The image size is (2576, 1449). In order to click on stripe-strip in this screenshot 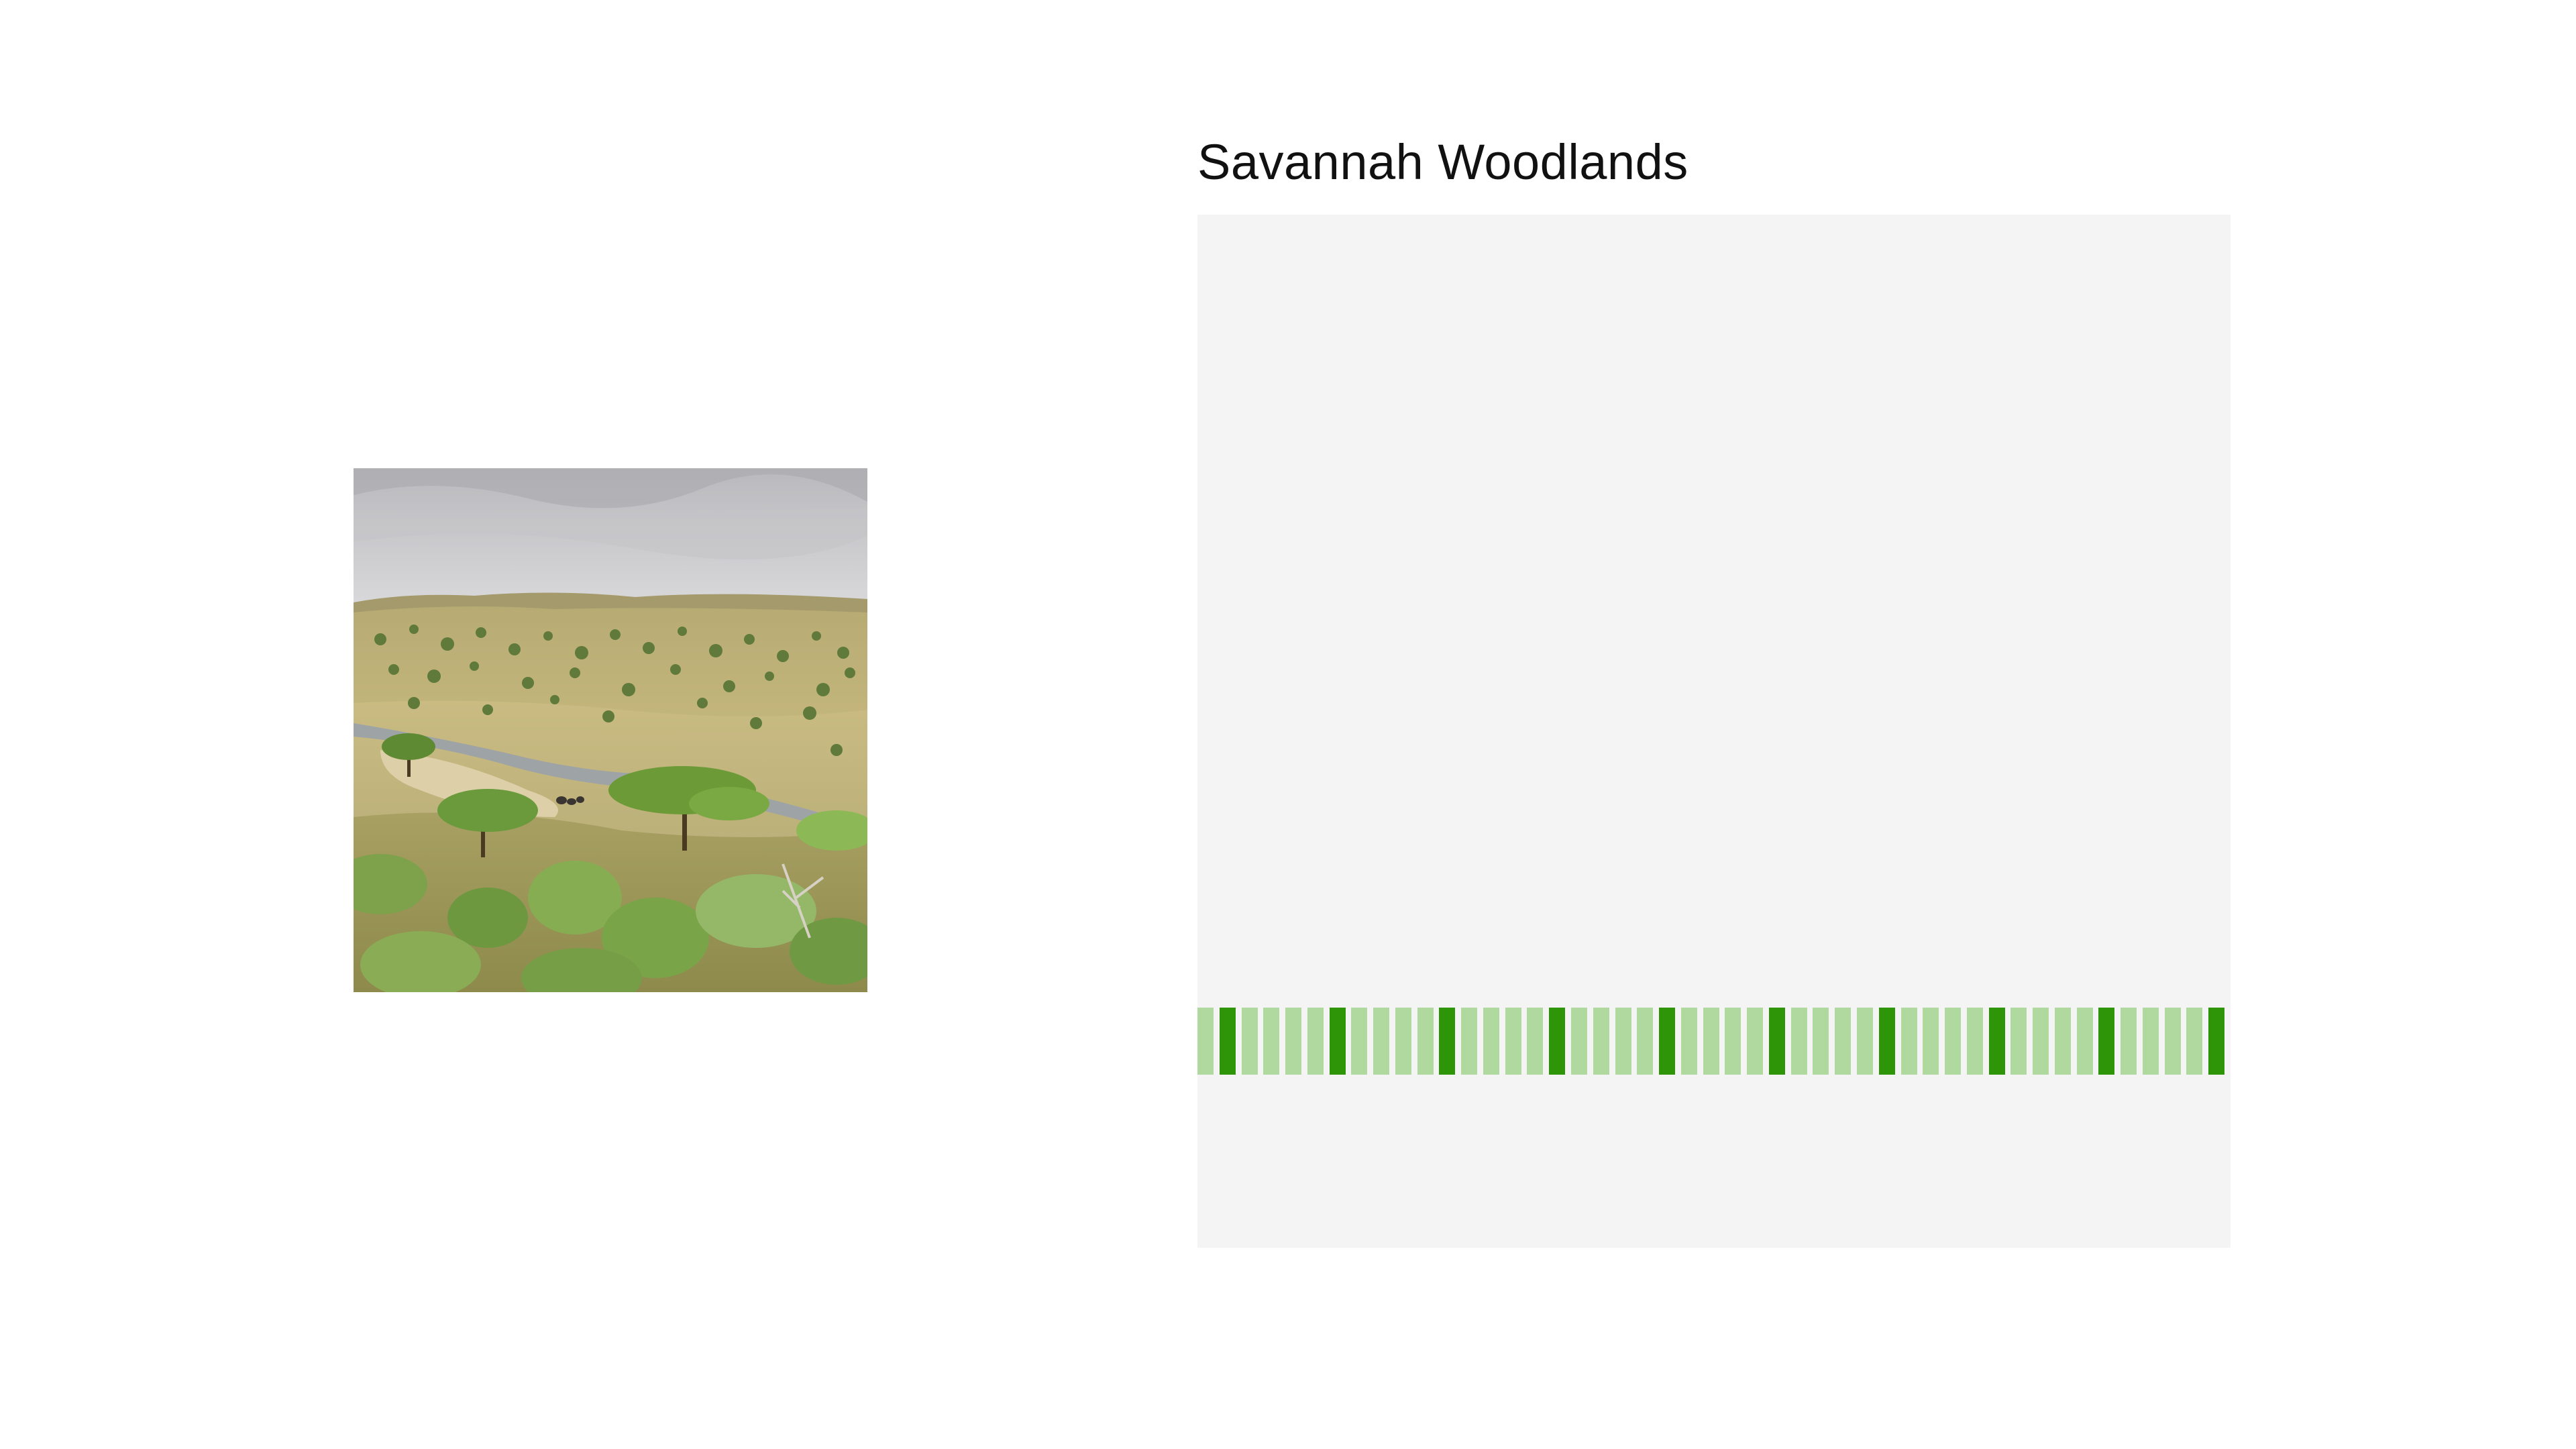, I will do `click(1714, 1041)`.